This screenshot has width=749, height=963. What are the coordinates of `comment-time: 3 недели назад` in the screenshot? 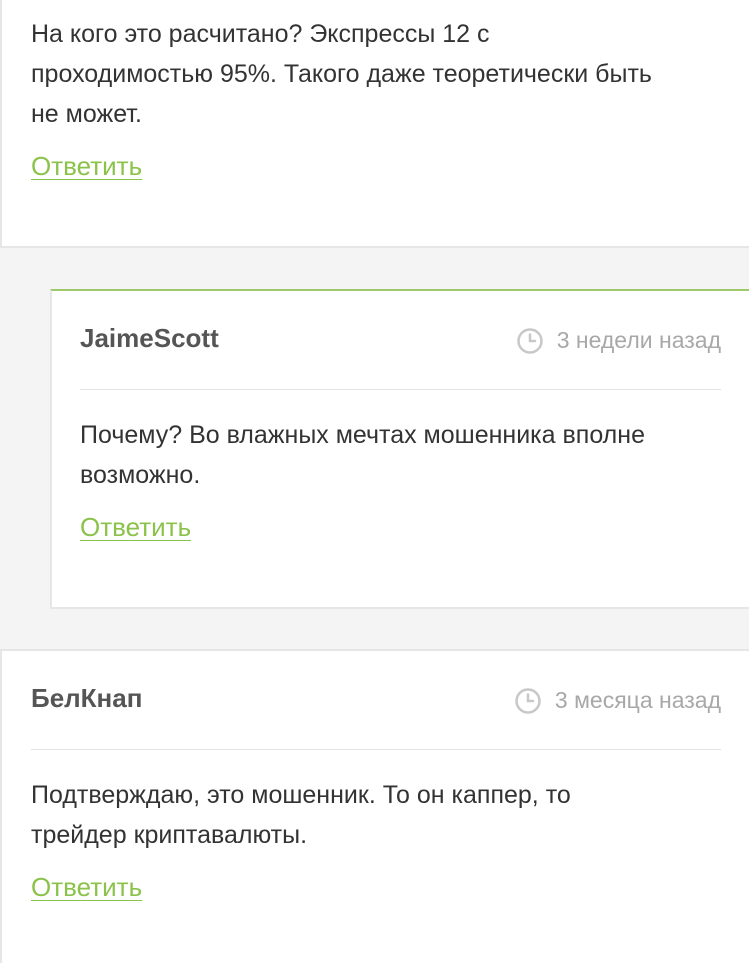 It's located at (638, 340).